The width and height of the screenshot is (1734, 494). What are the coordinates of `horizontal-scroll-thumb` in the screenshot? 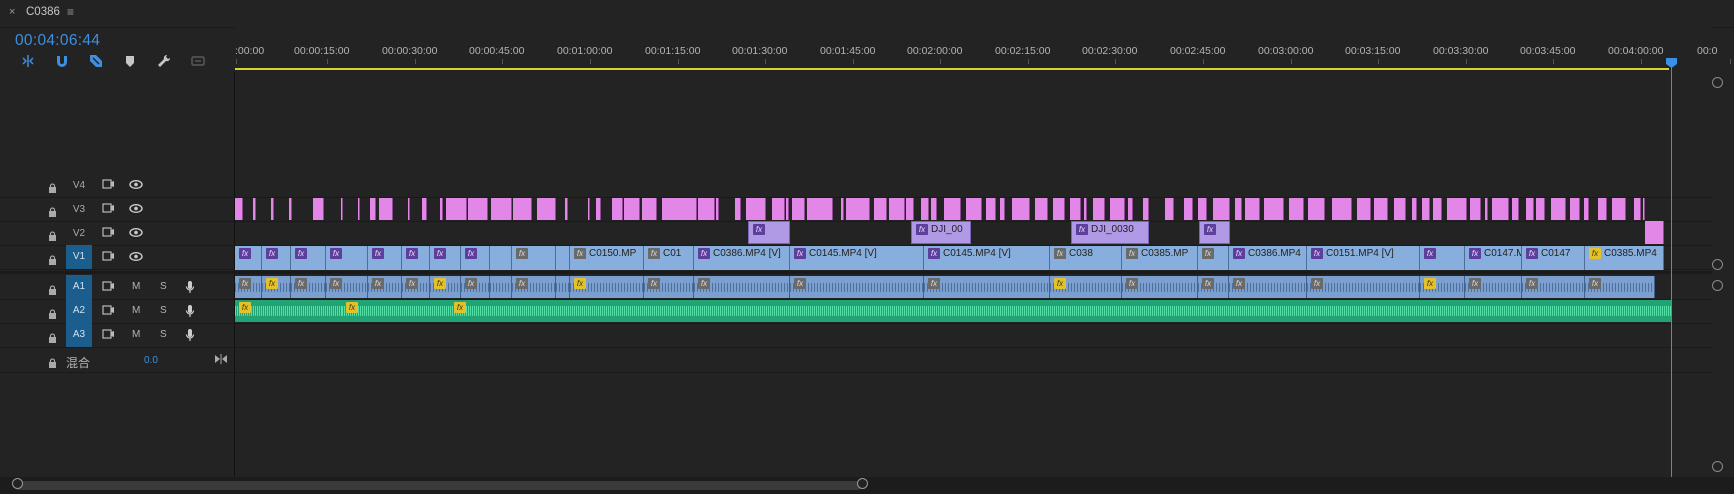 It's located at (438, 485).